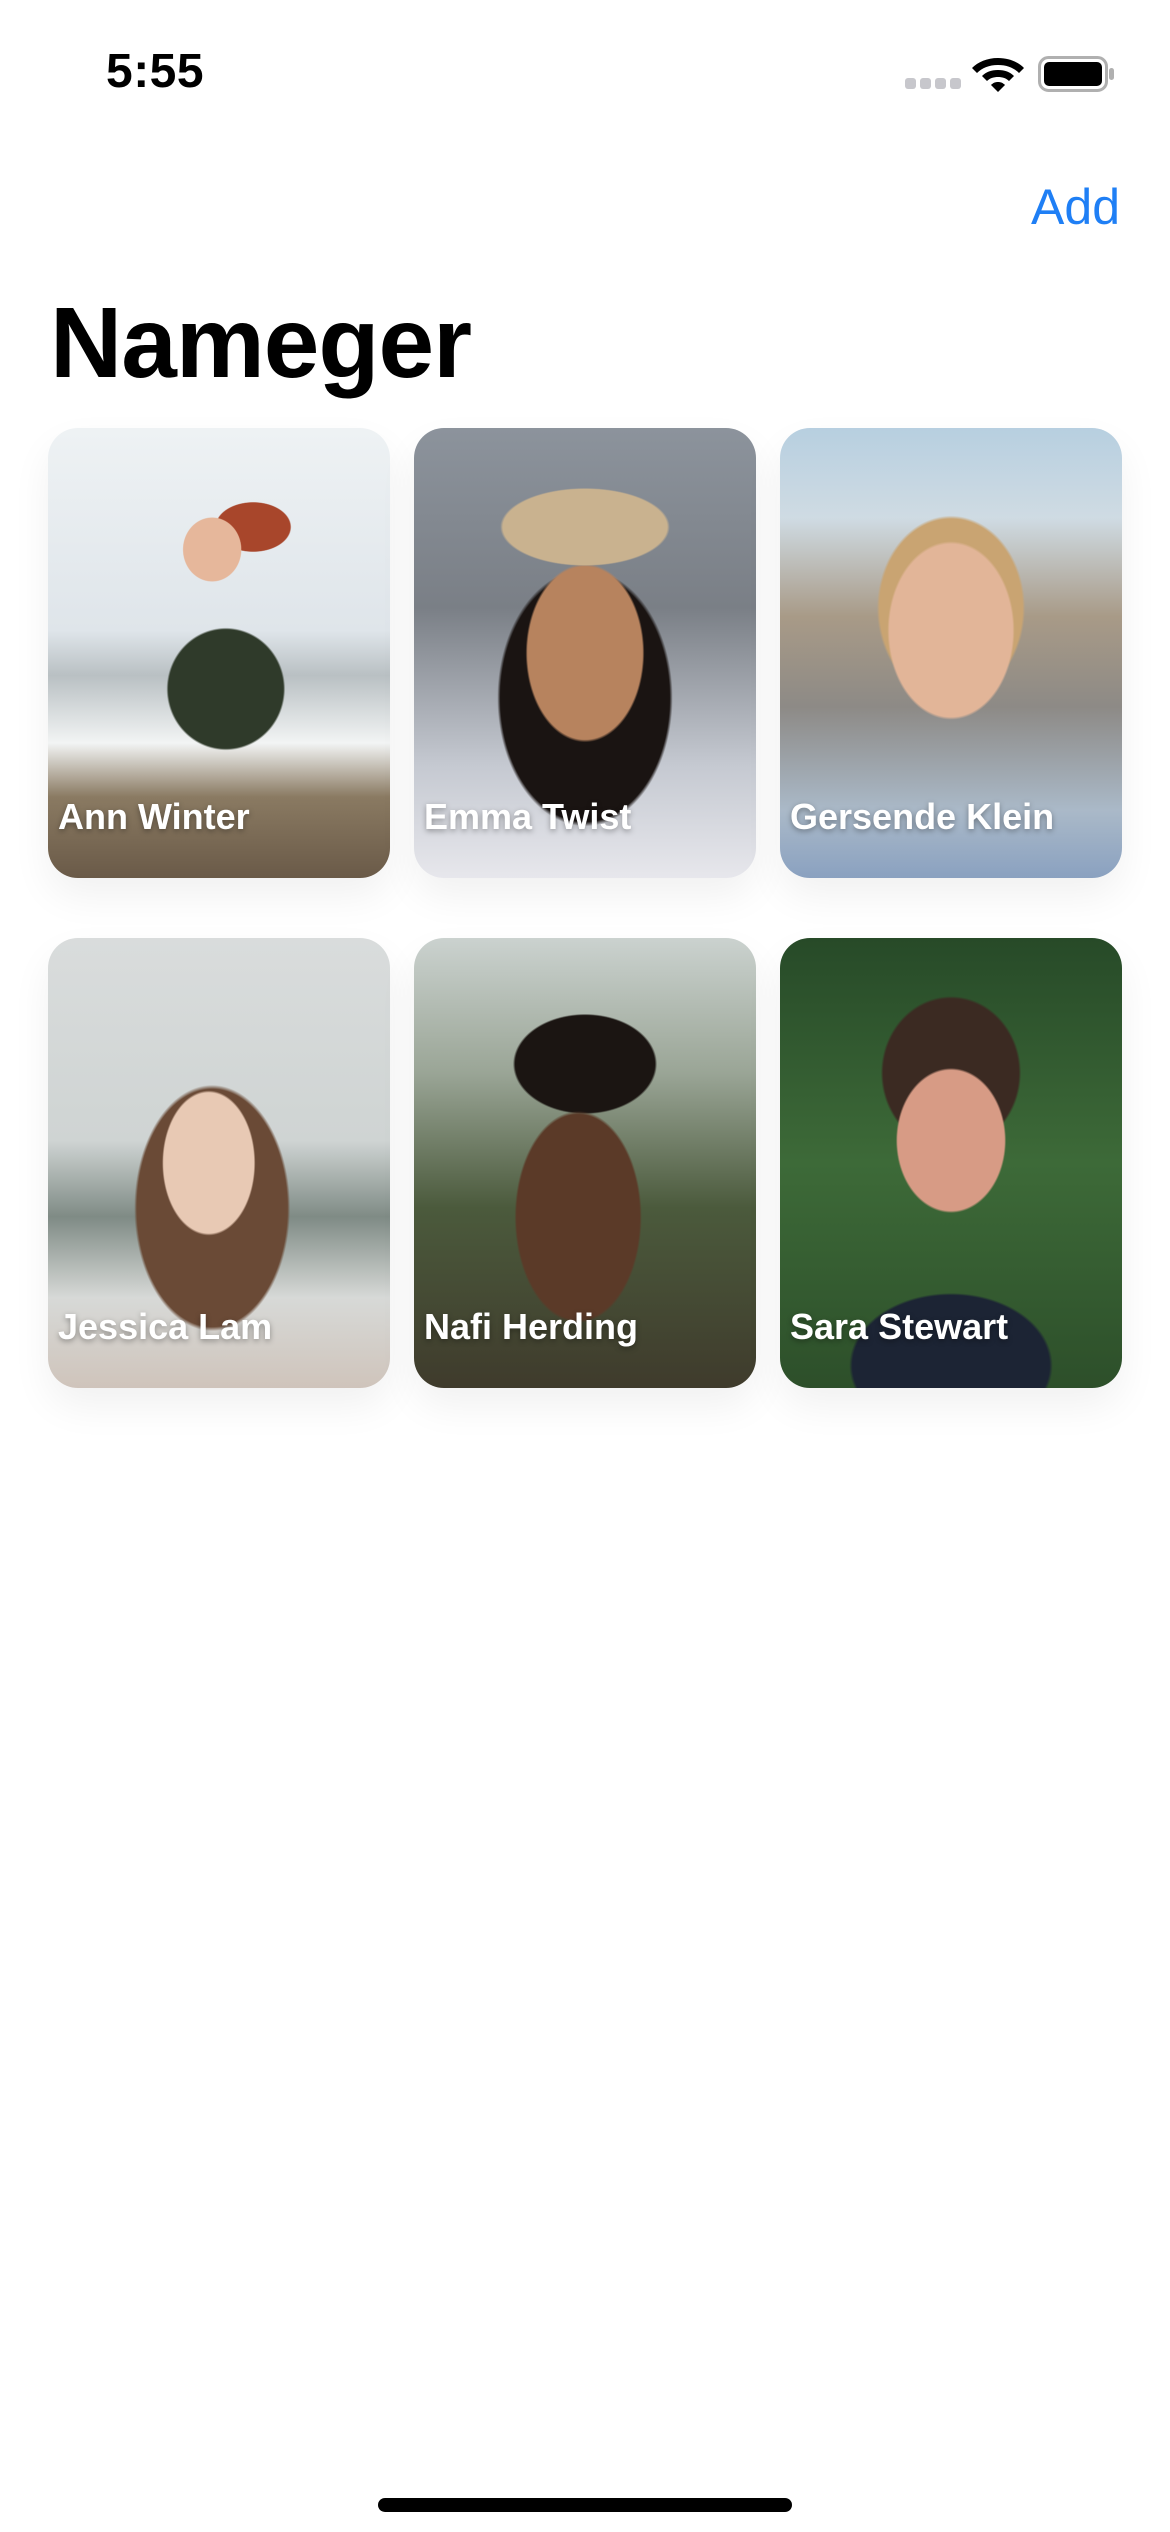  What do you see at coordinates (1075, 207) in the screenshot?
I see `add-button: Add` at bounding box center [1075, 207].